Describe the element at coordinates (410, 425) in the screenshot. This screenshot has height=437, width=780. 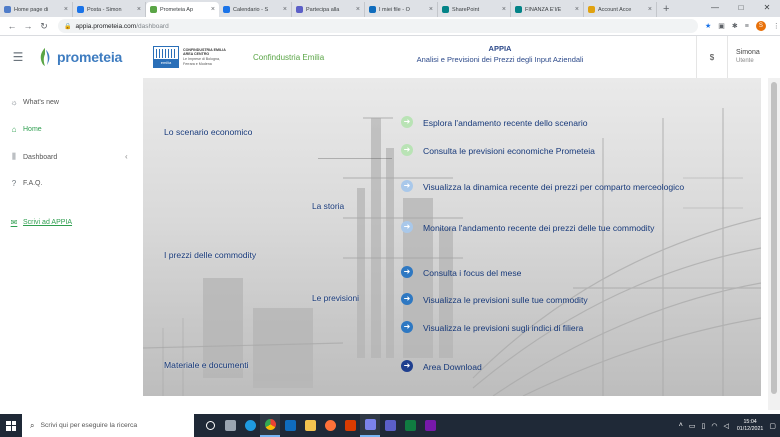
I see `excel-icon` at that location.